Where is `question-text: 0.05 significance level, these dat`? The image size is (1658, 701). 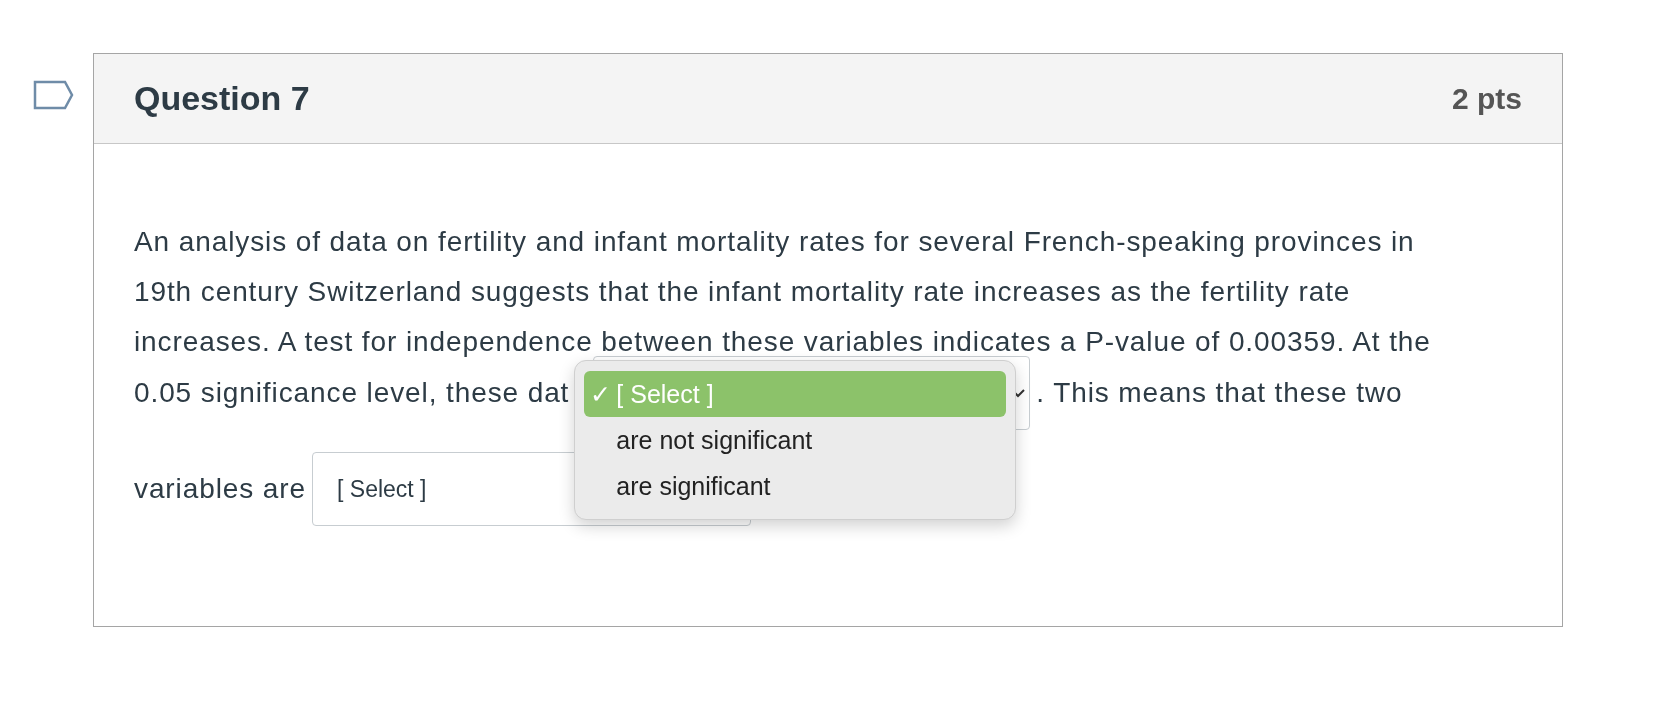 question-text: 0.05 significance level, these dat is located at coordinates (352, 393).